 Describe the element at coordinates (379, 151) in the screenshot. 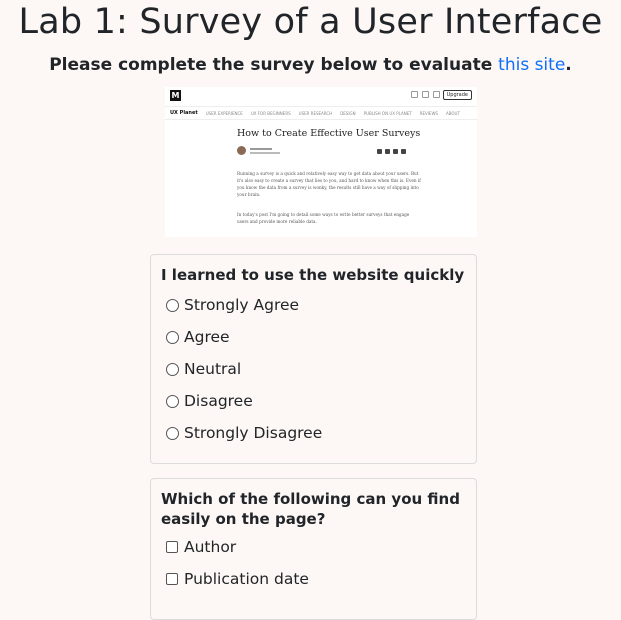

I see `twitter-icon` at that location.